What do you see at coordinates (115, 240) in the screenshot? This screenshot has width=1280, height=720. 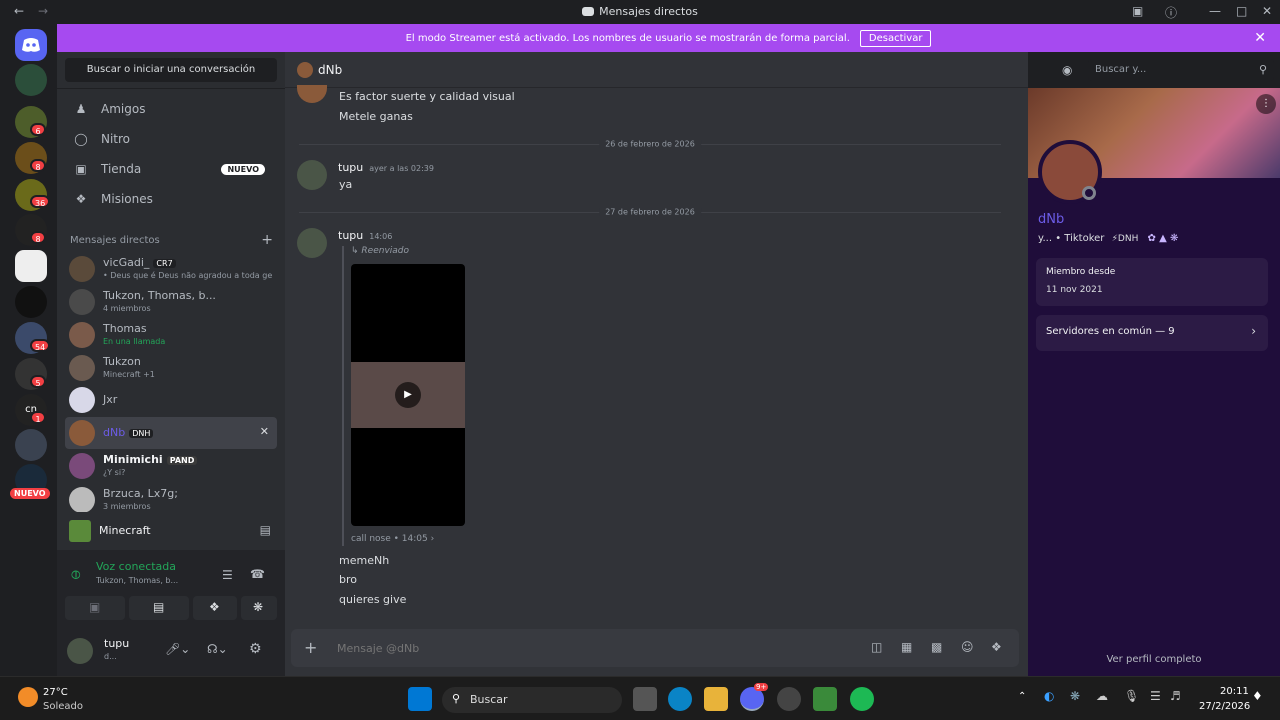 I see `dm-section-title: Mensajes directos` at bounding box center [115, 240].